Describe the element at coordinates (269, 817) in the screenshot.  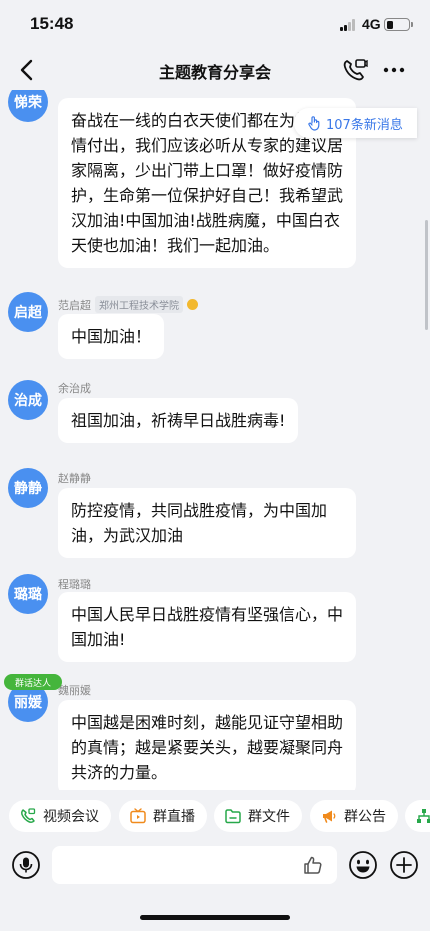
I see `quick-action-label: 群文件` at that location.